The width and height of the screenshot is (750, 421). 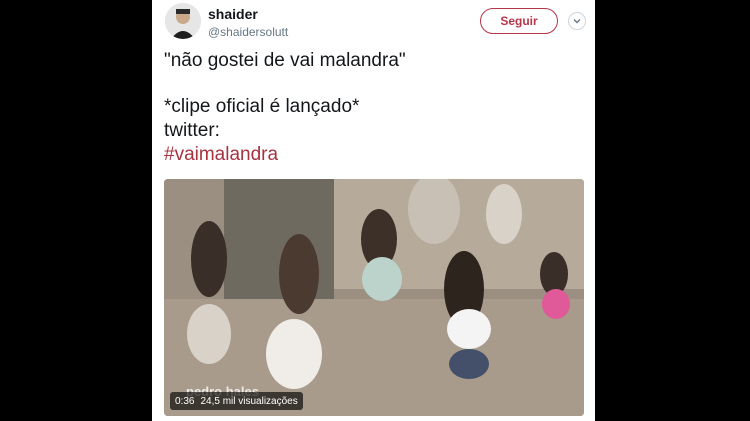 I want to click on hashtag-link: #vaimalandra, so click(x=374, y=155).